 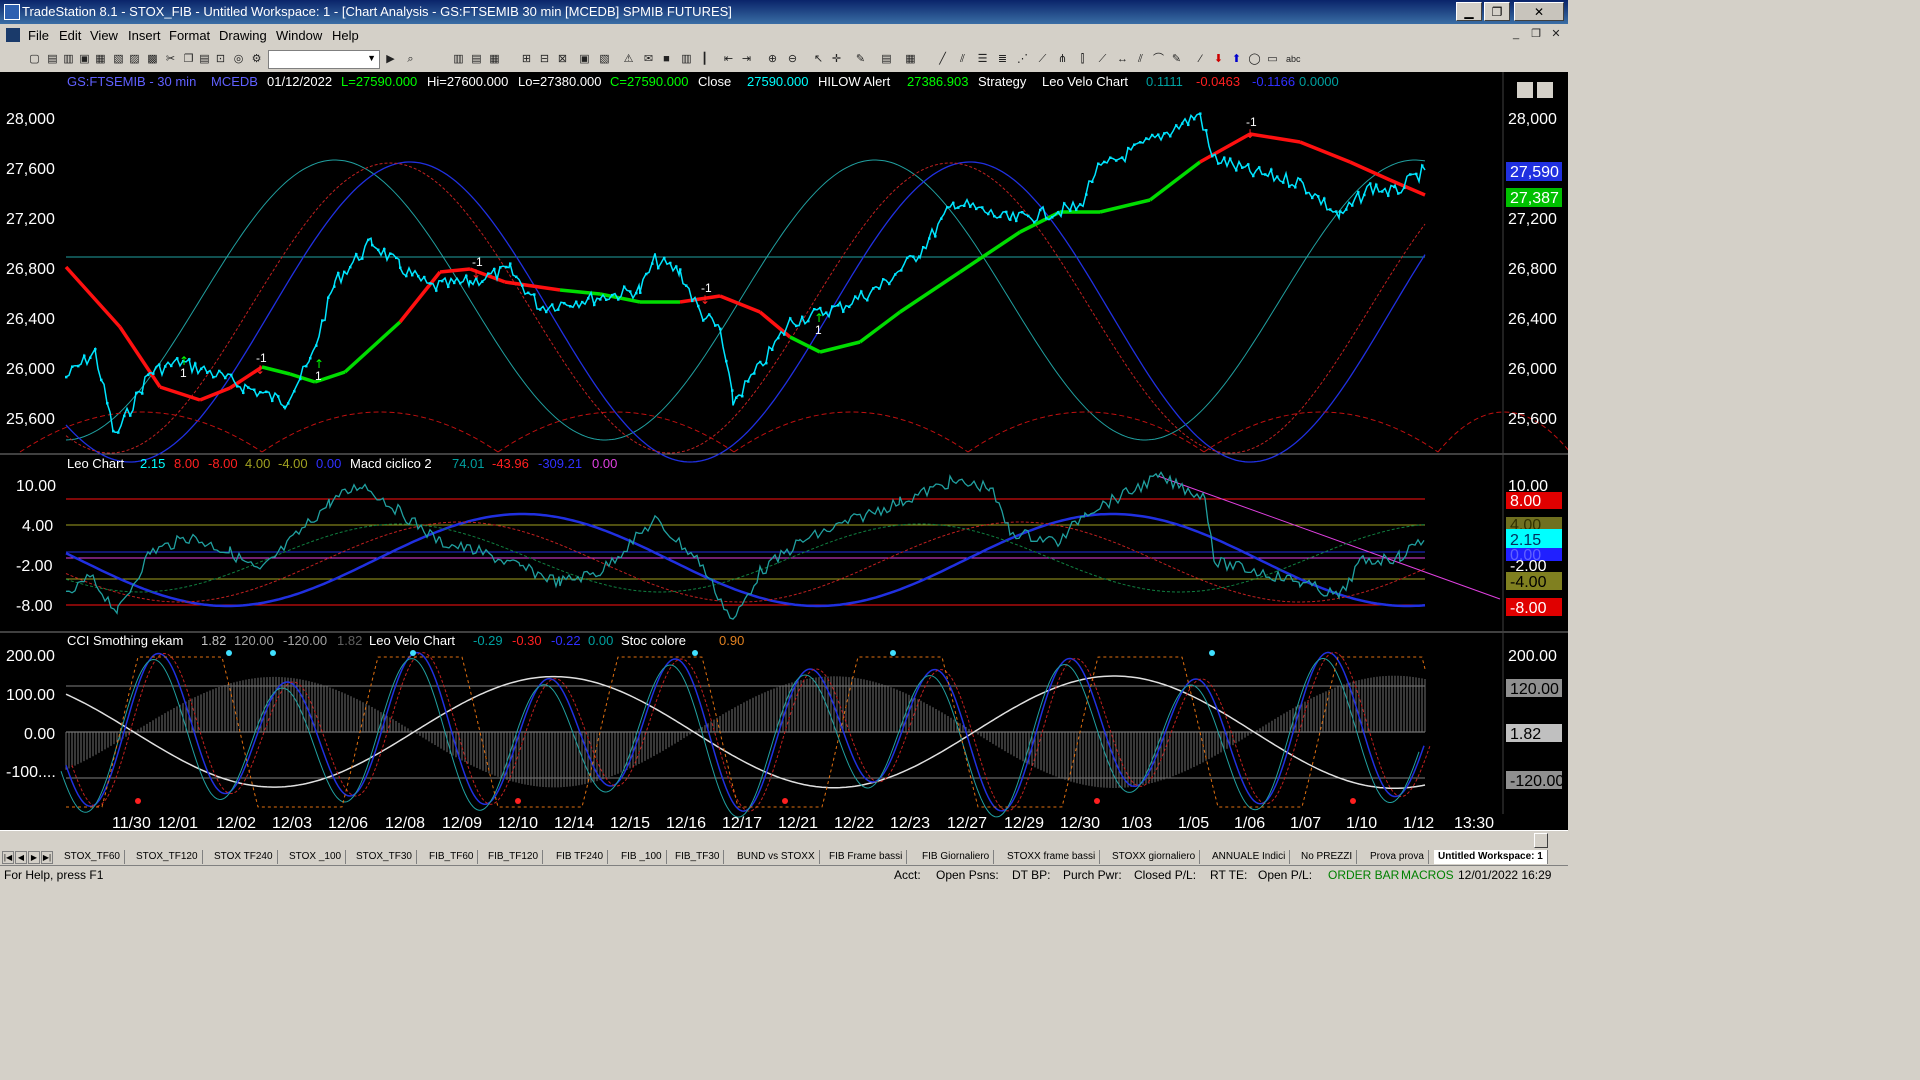 I want to click on radar-icon: ◎, so click(x=238, y=59).